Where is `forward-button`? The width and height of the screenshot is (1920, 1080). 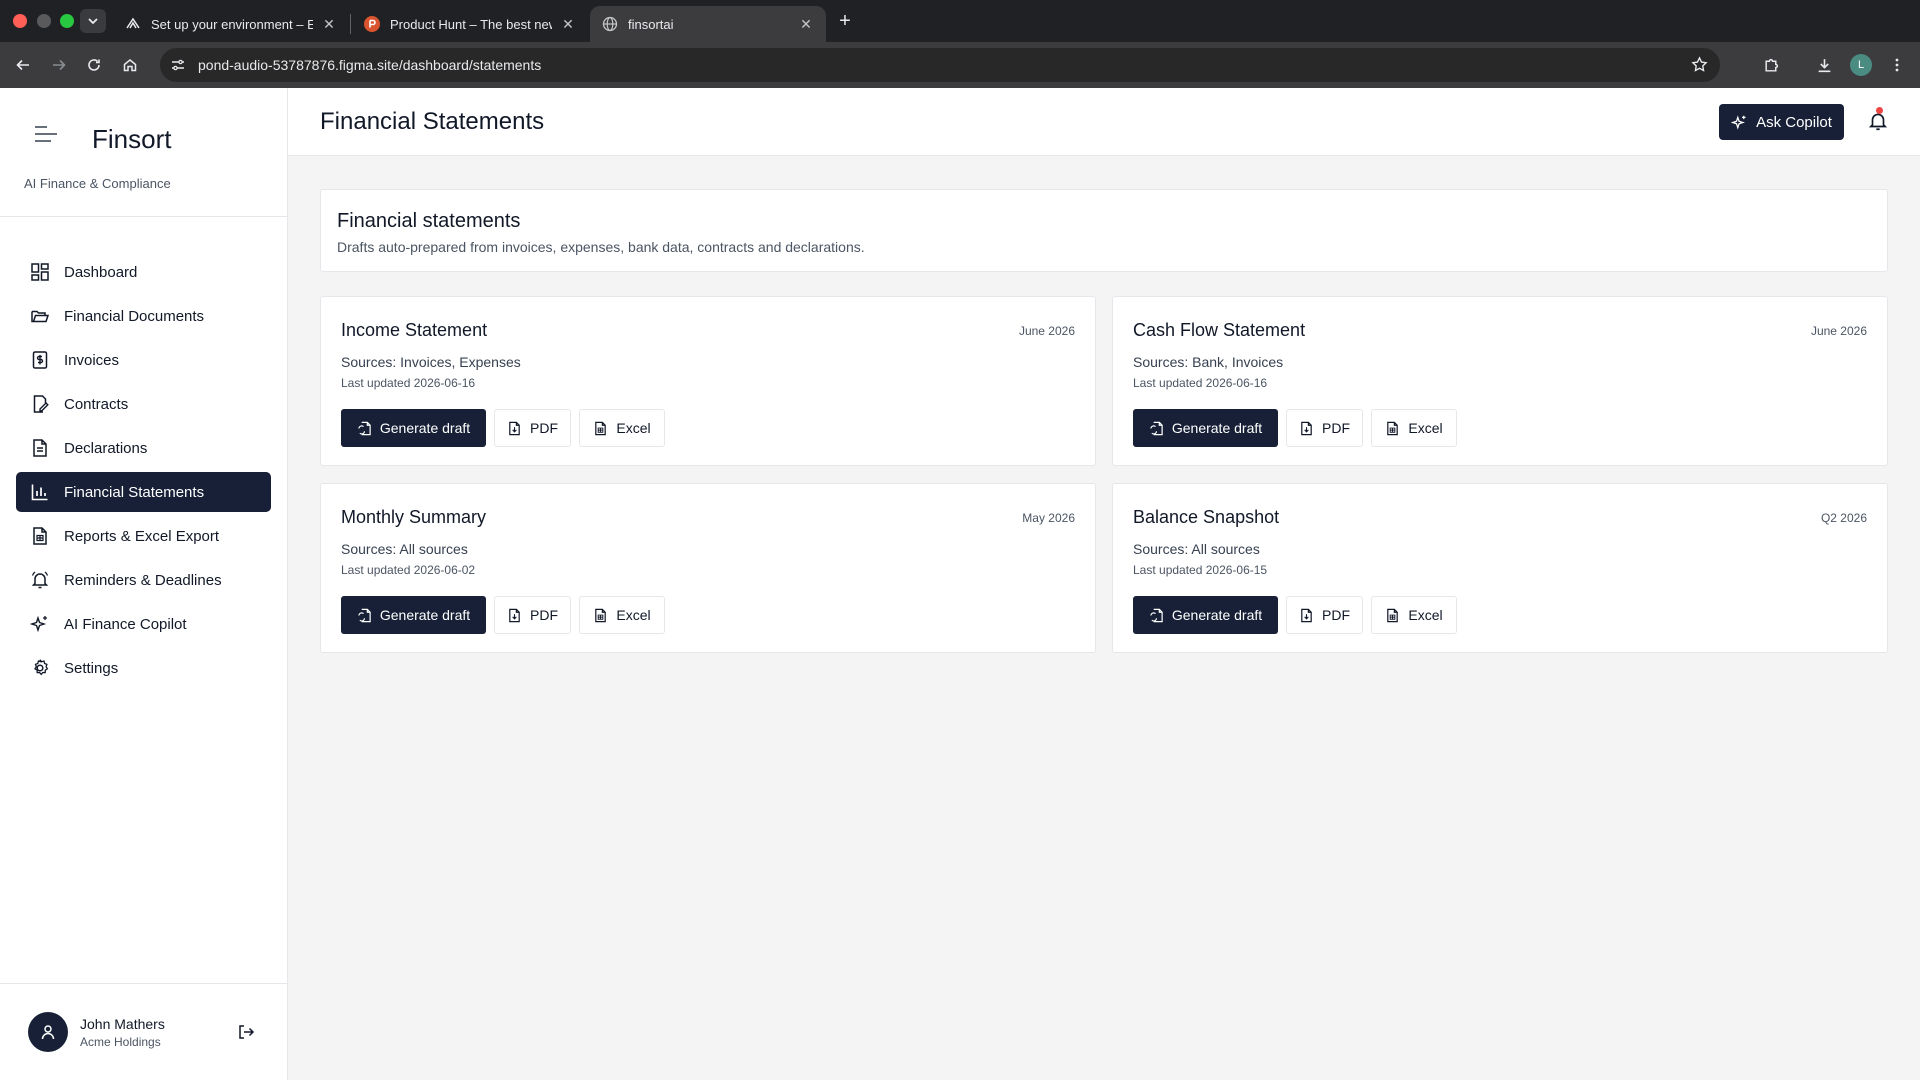
forward-button is located at coordinates (59, 65).